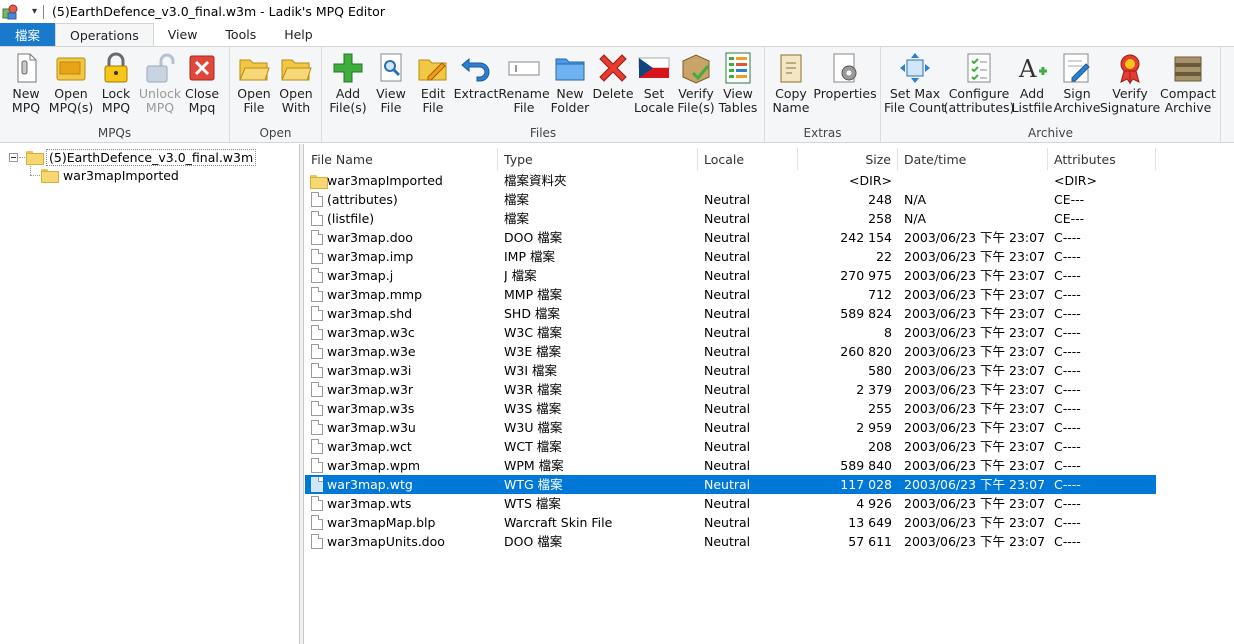 The image size is (1234, 644). What do you see at coordinates (433, 88) in the screenshot?
I see `edit-file-button: Edit File` at bounding box center [433, 88].